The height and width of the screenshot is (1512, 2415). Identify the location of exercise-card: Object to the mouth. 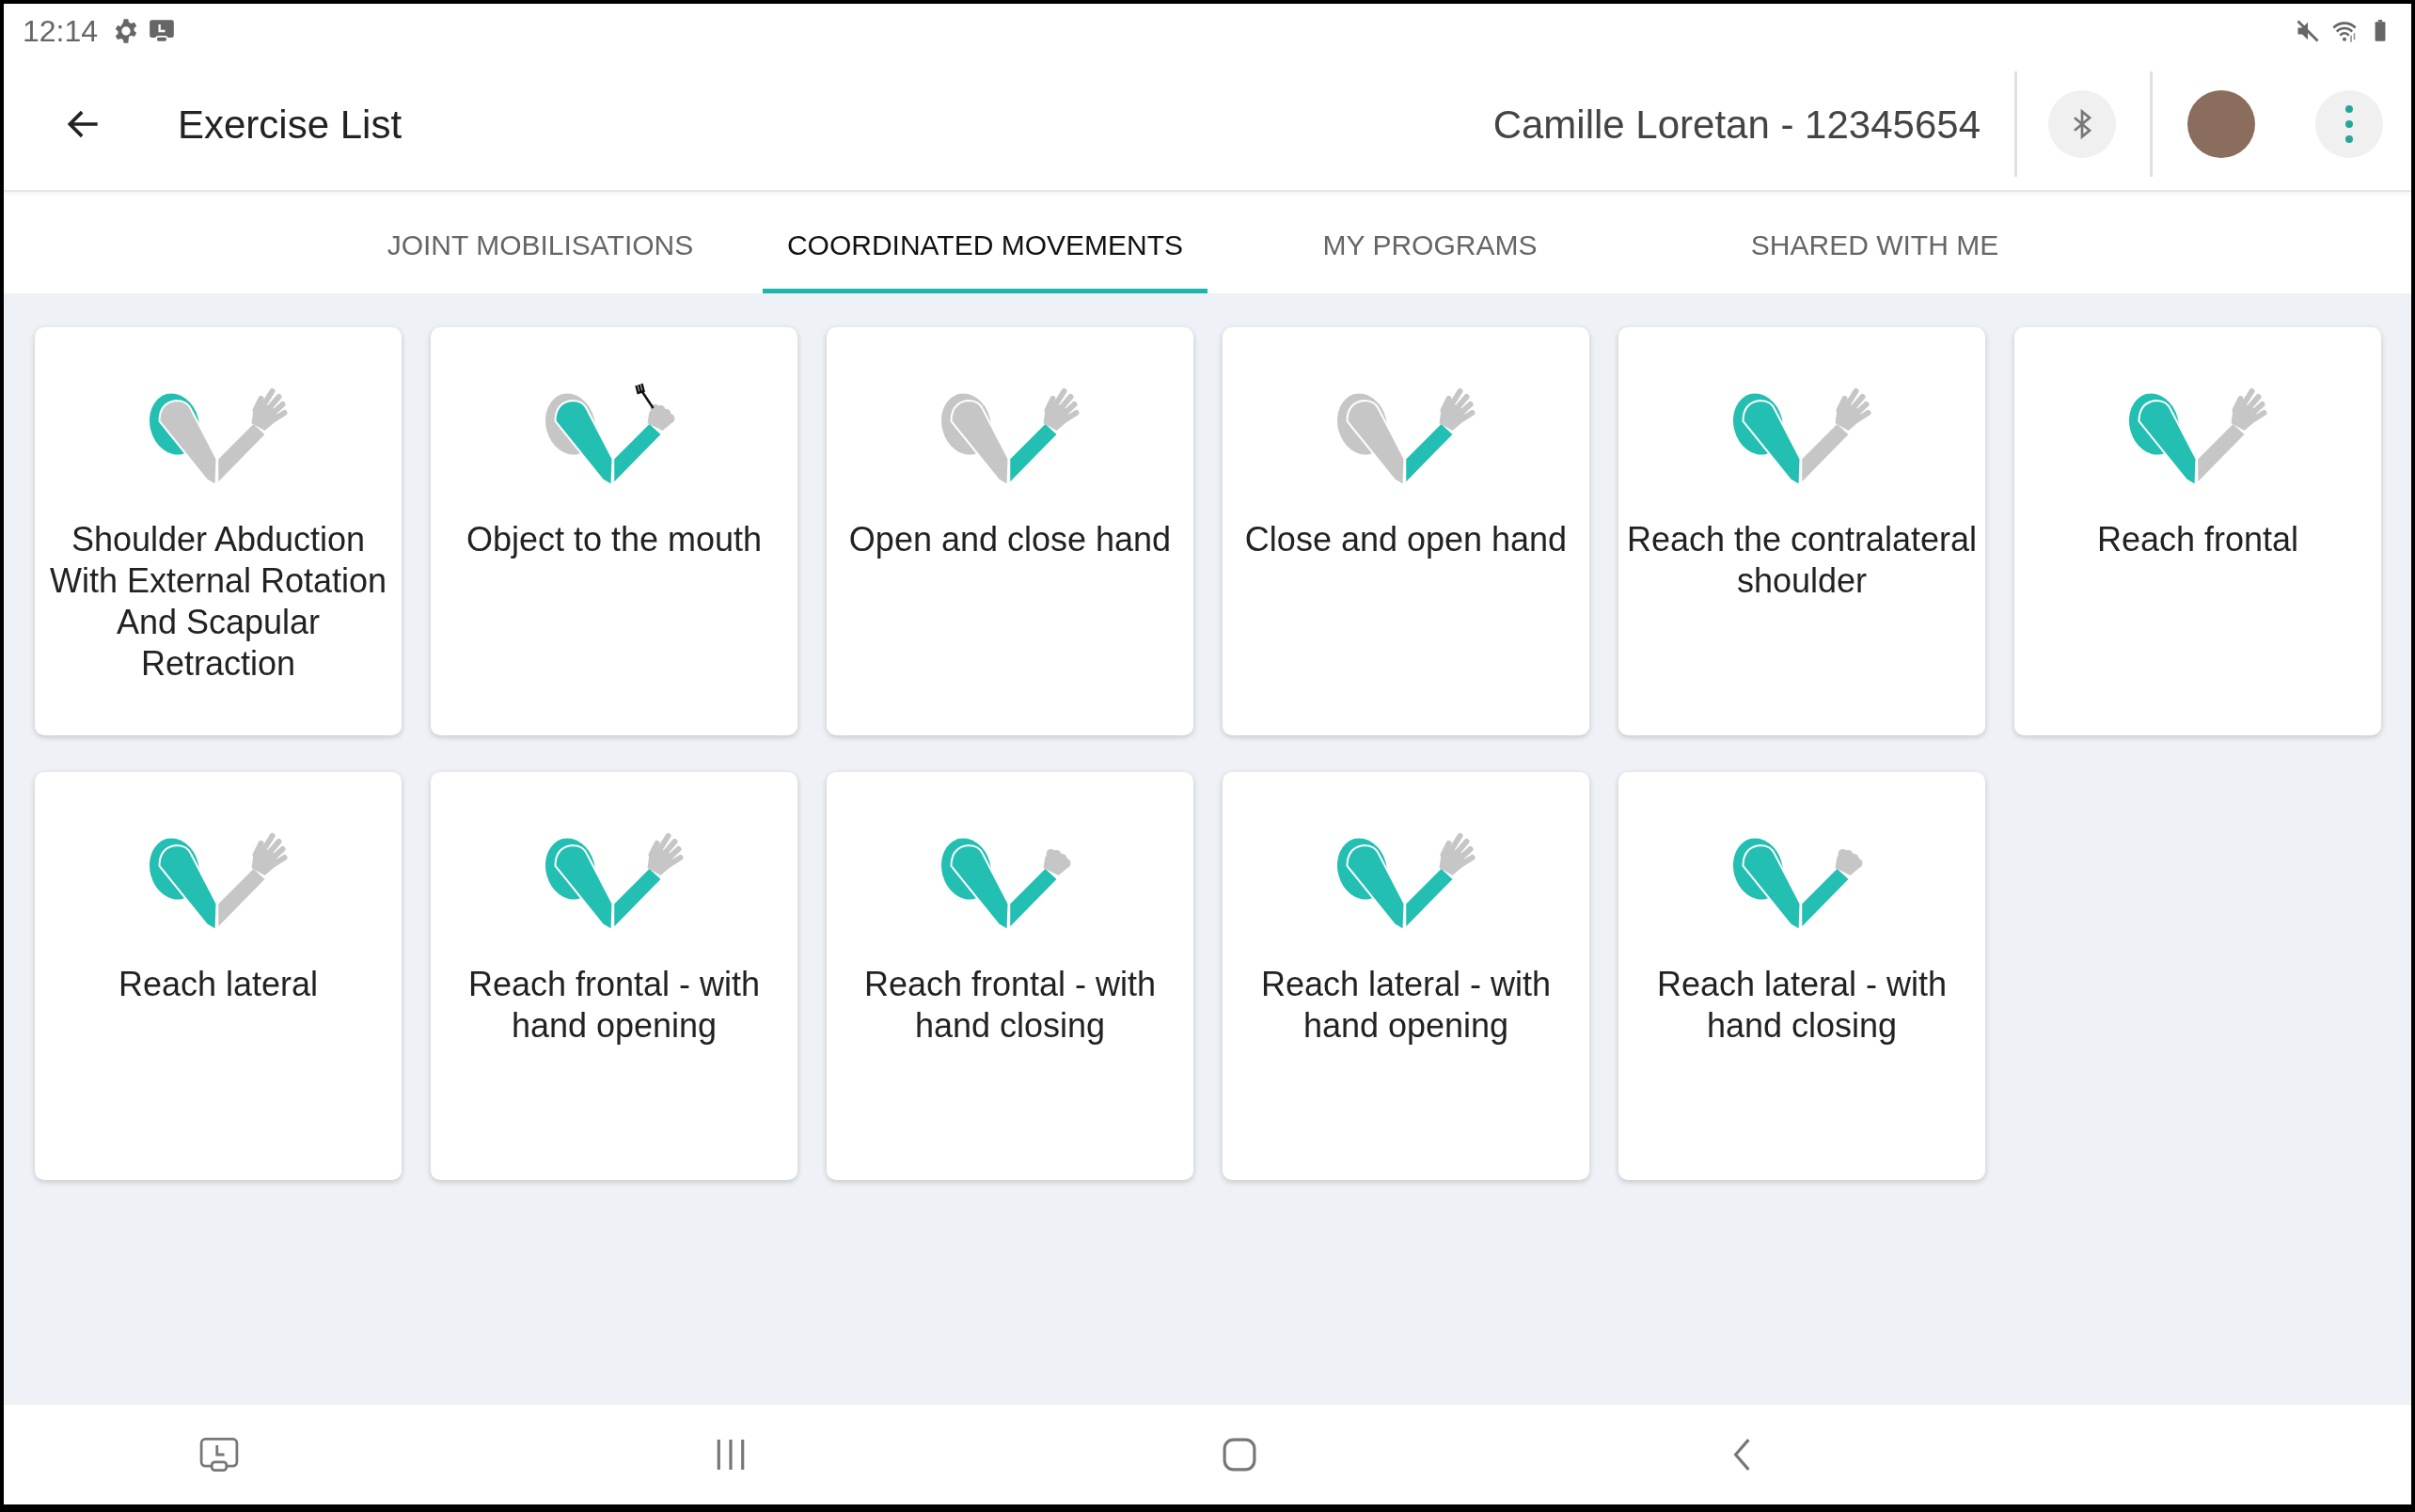
(614, 531).